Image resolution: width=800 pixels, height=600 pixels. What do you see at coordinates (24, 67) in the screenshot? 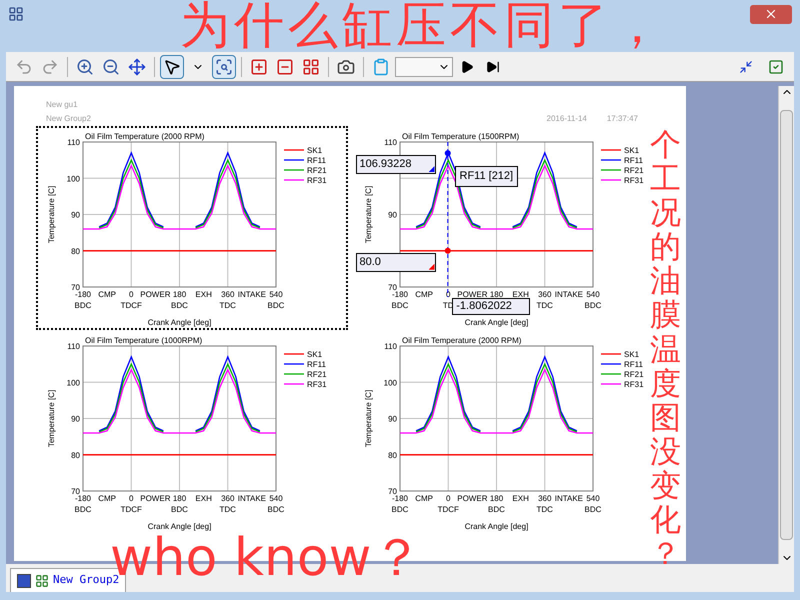
I see `undo-icon` at bounding box center [24, 67].